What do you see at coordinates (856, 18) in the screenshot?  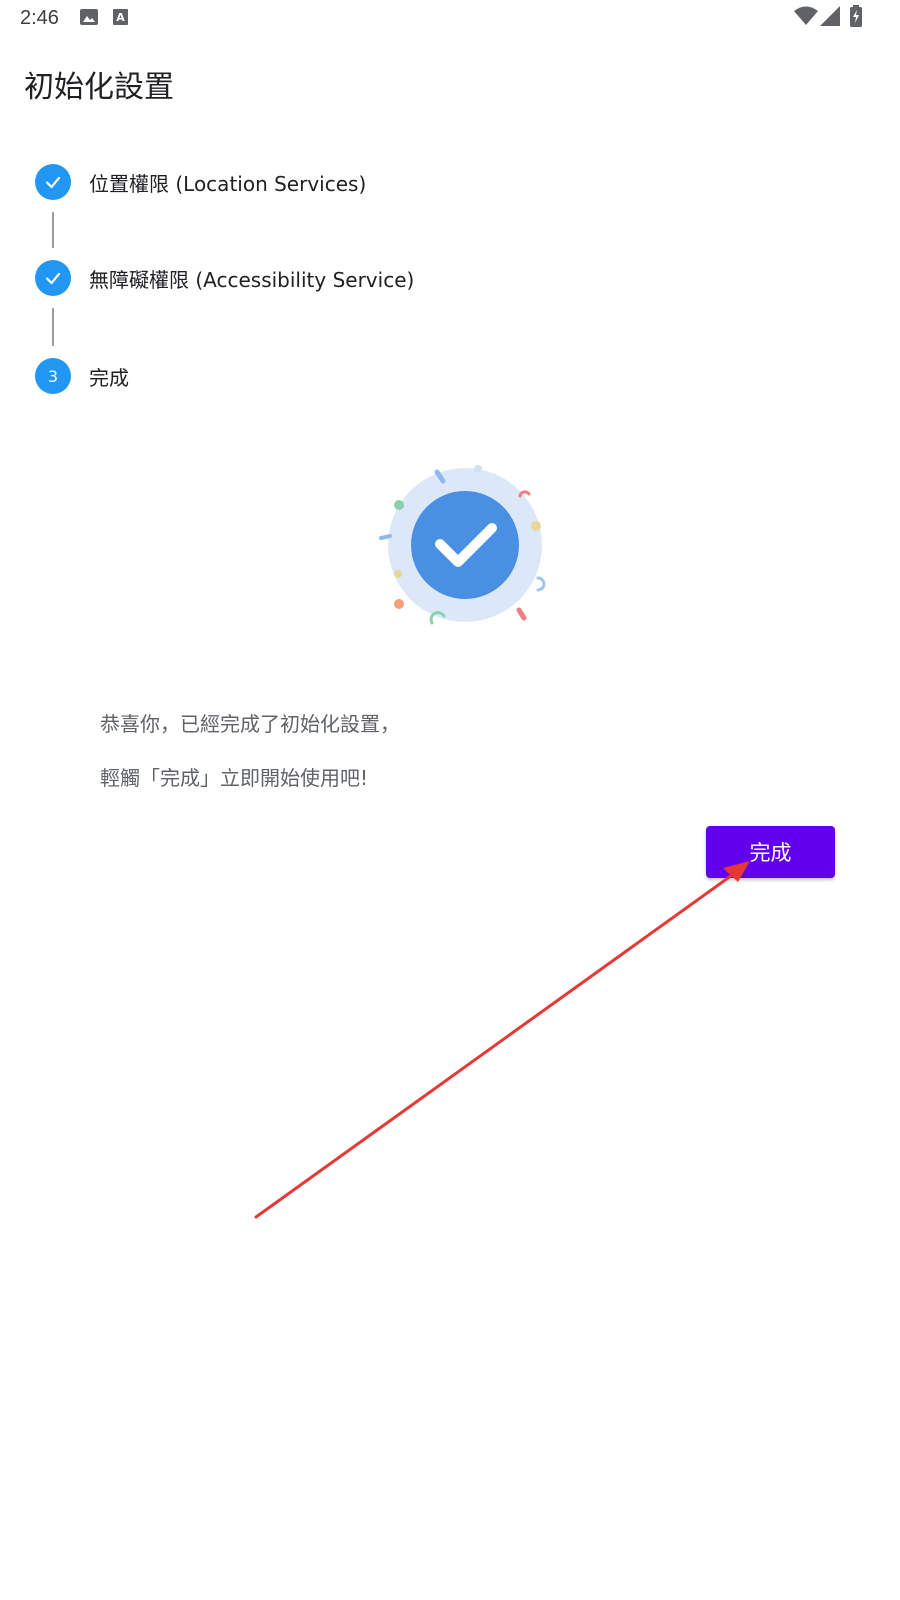 I see `battery-charging-icon` at bounding box center [856, 18].